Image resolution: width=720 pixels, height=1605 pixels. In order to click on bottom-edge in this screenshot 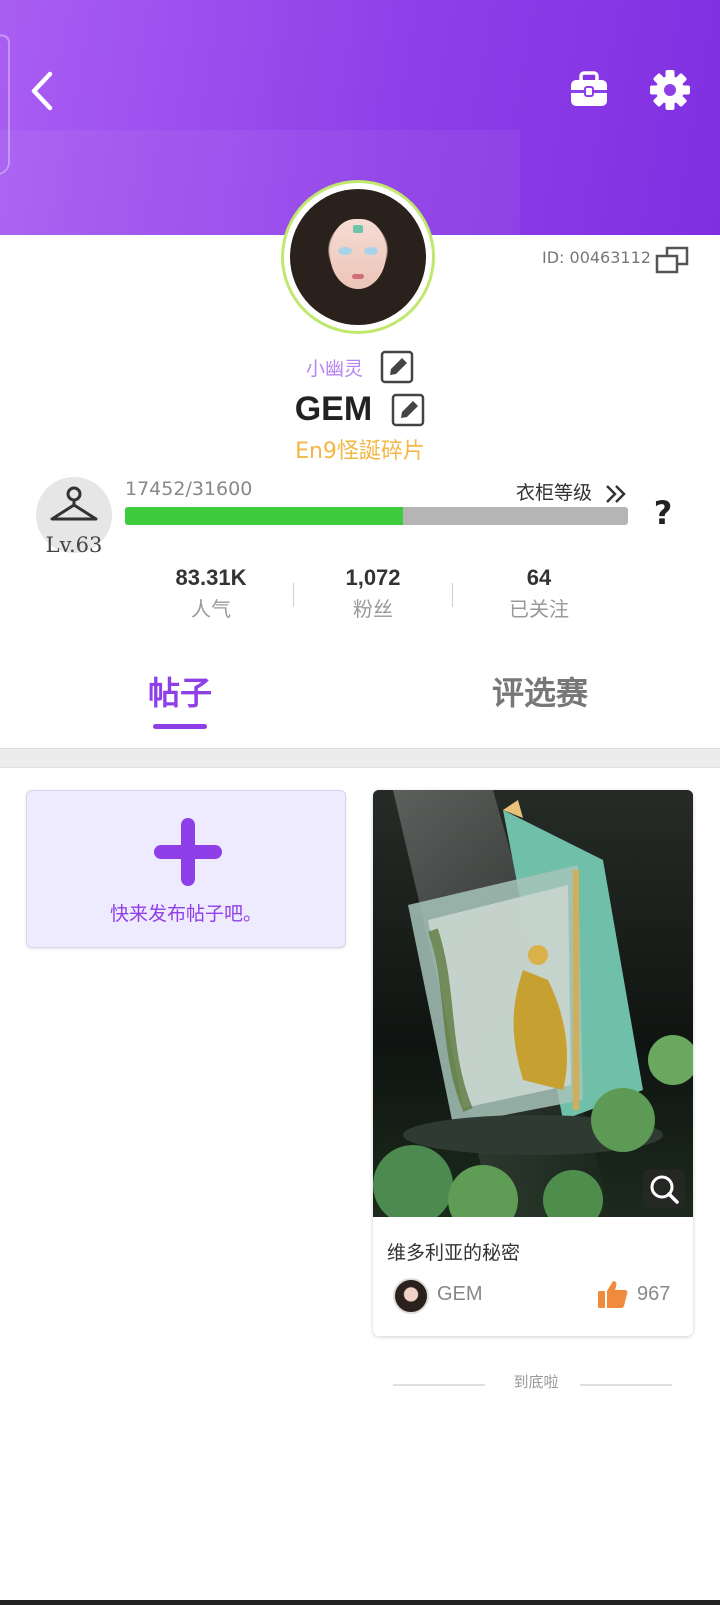, I will do `click(360, 1602)`.